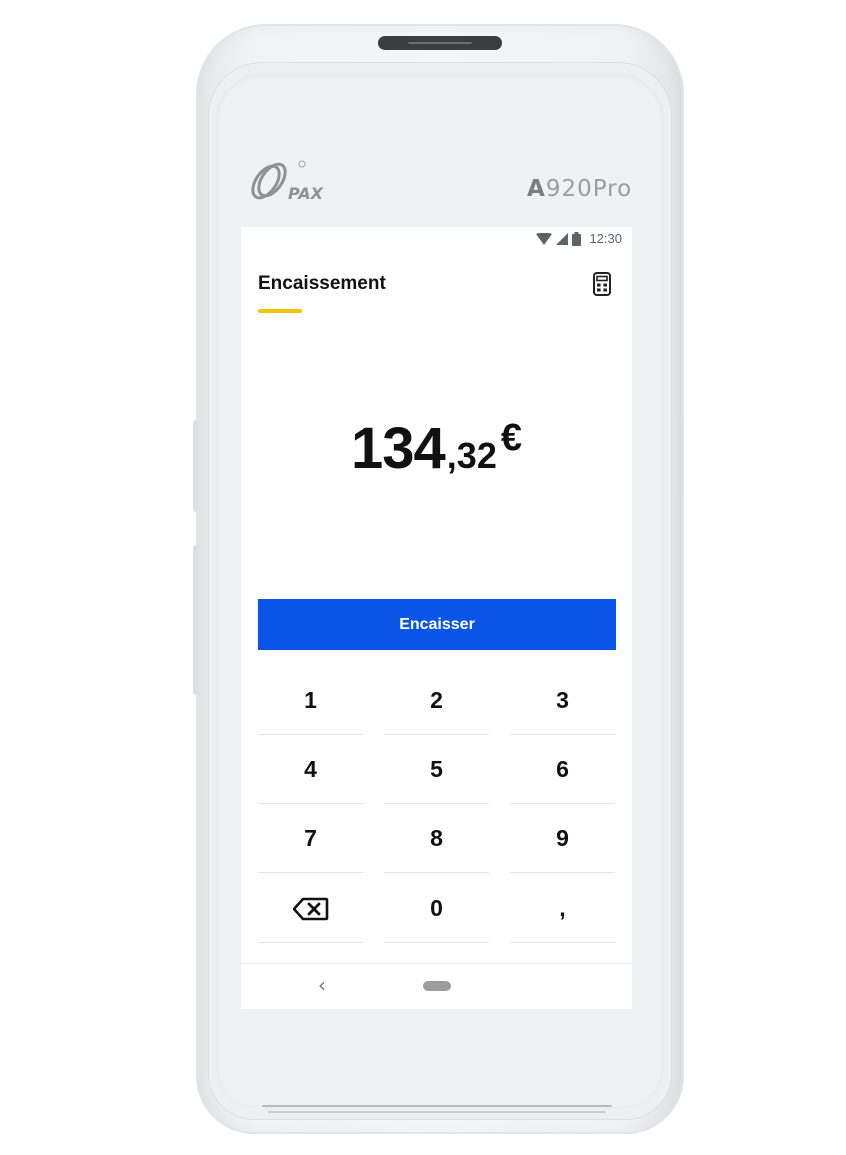  I want to click on key-2: 2, so click(436, 701).